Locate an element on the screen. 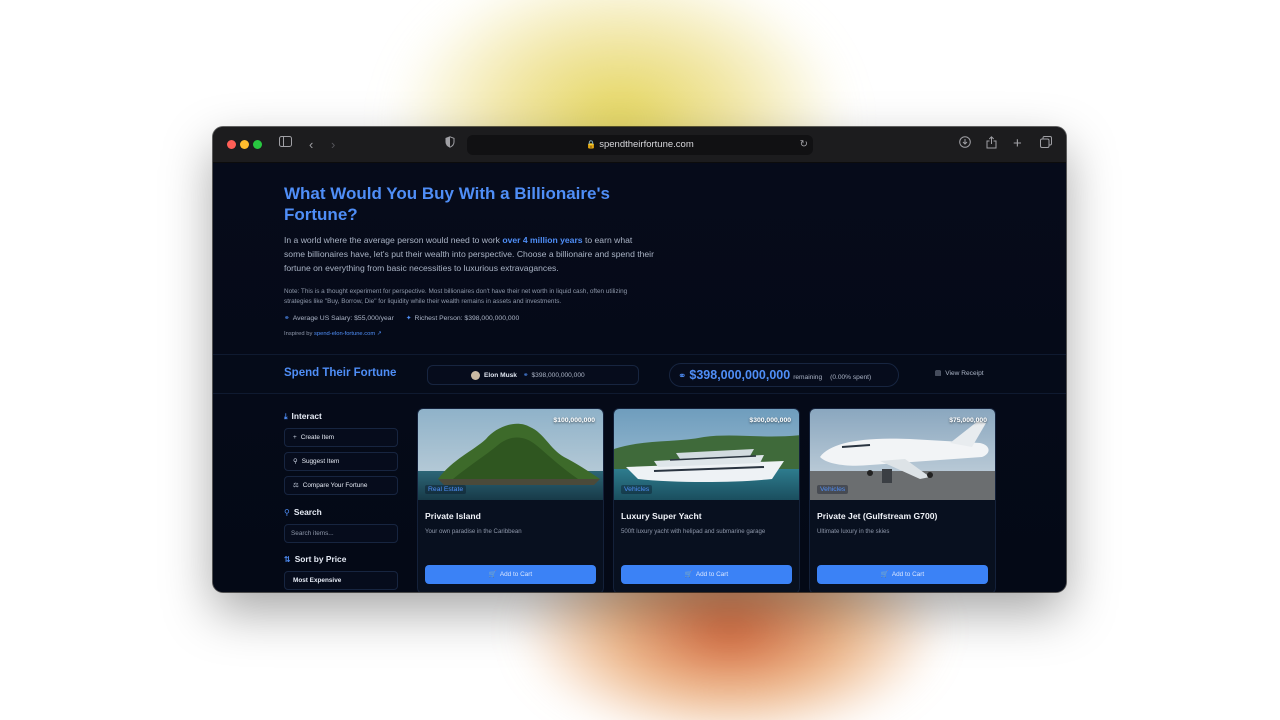 The image size is (1280, 720). reload-icon: ↻ is located at coordinates (804, 145).